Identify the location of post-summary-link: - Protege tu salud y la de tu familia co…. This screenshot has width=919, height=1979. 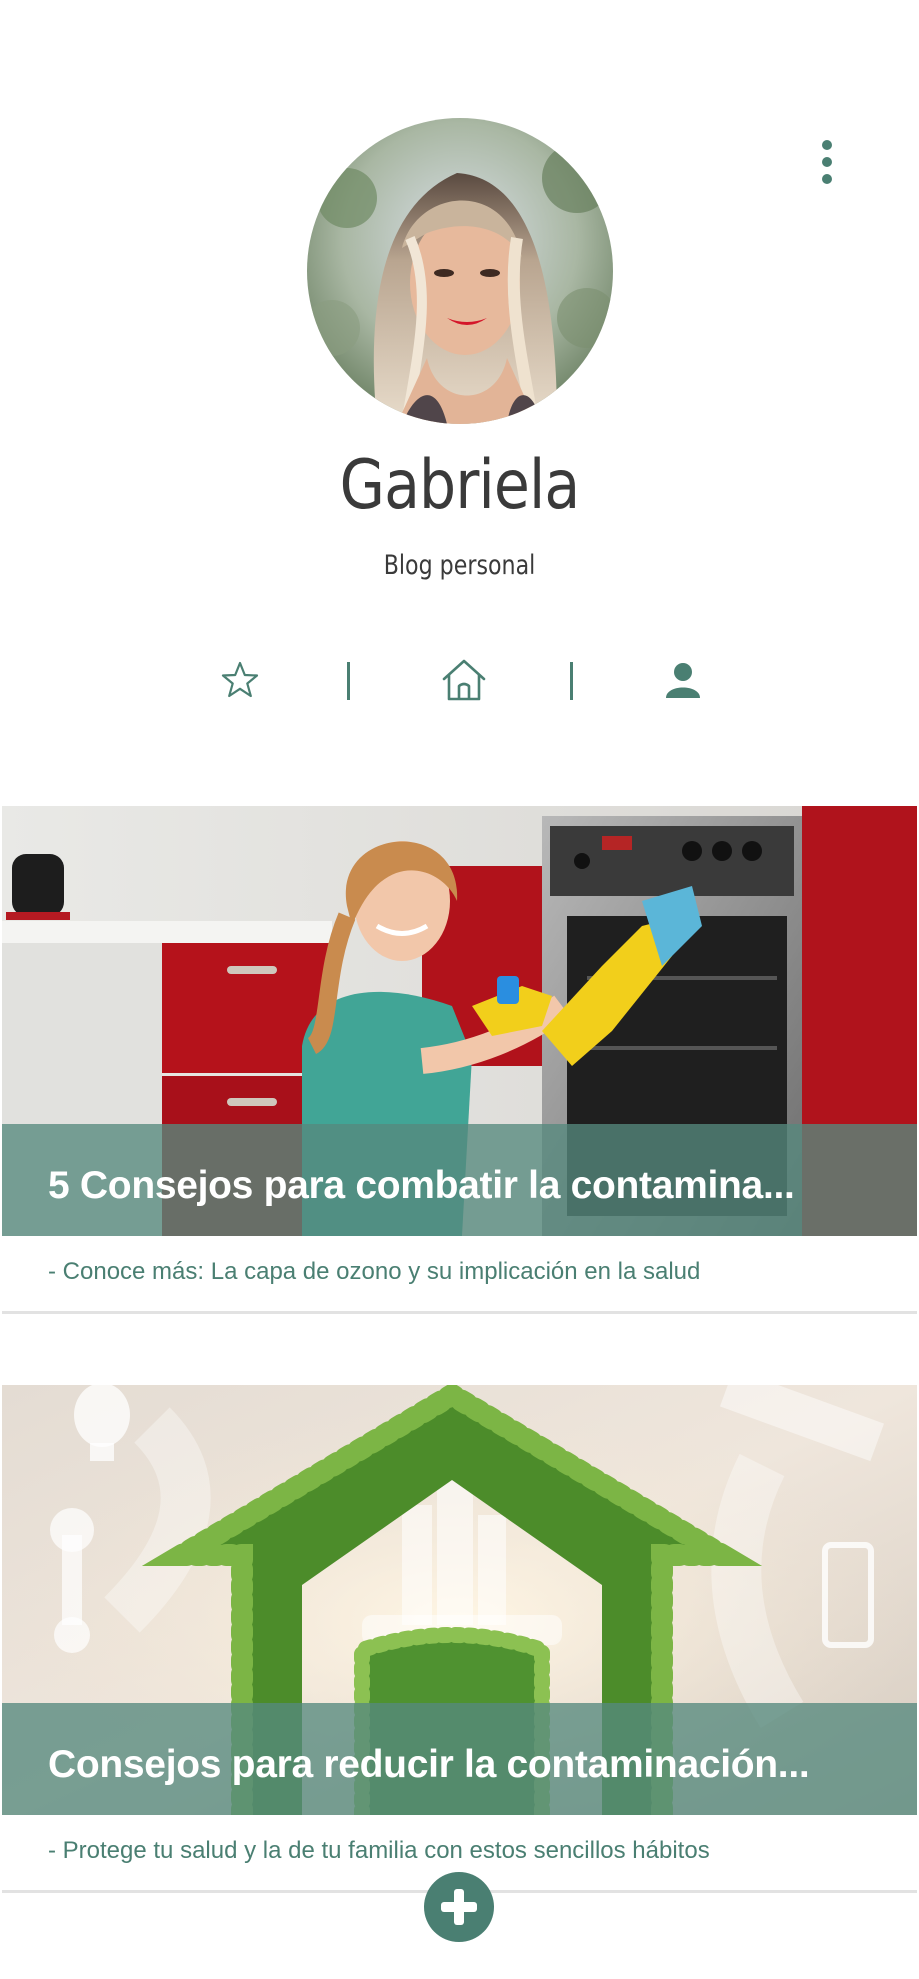
(379, 1851).